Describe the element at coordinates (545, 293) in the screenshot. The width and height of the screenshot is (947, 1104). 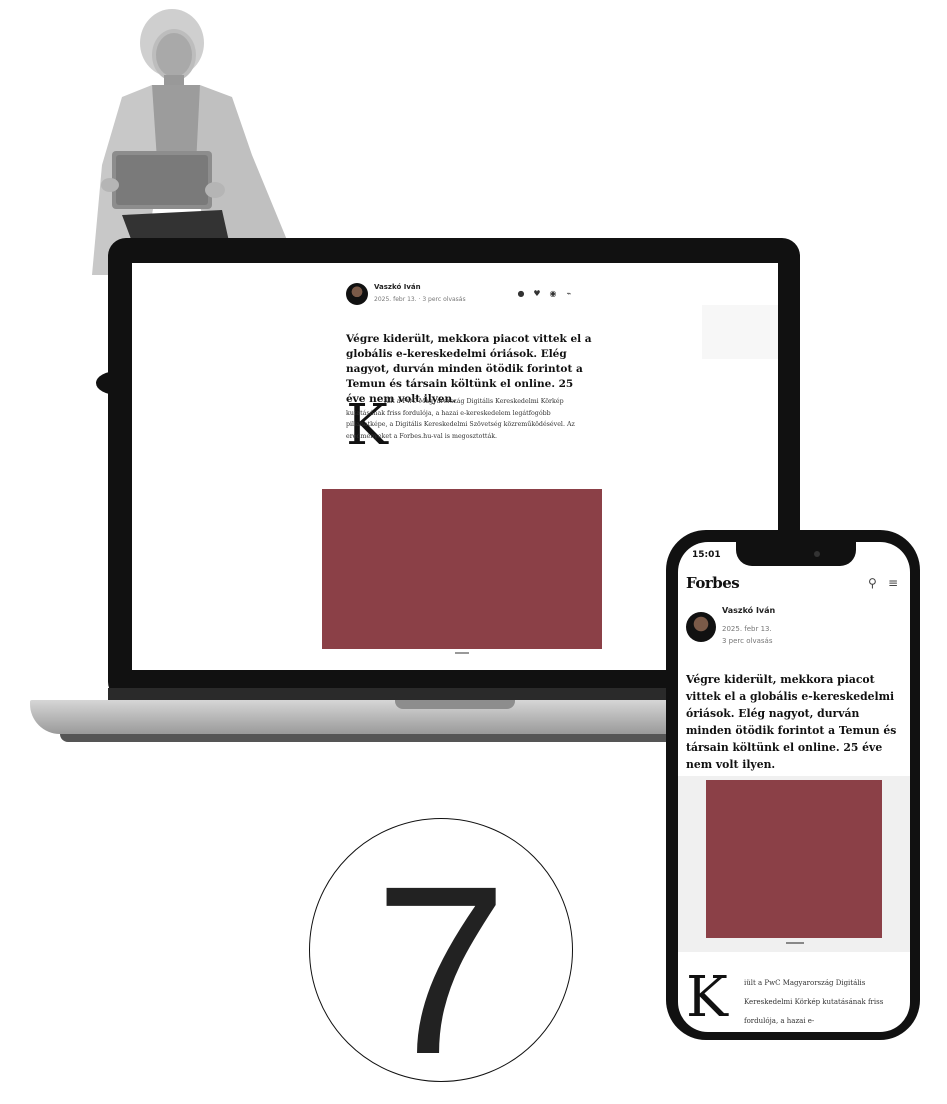
I see `share-icons: ● ♥ ◉ ⌁` at that location.